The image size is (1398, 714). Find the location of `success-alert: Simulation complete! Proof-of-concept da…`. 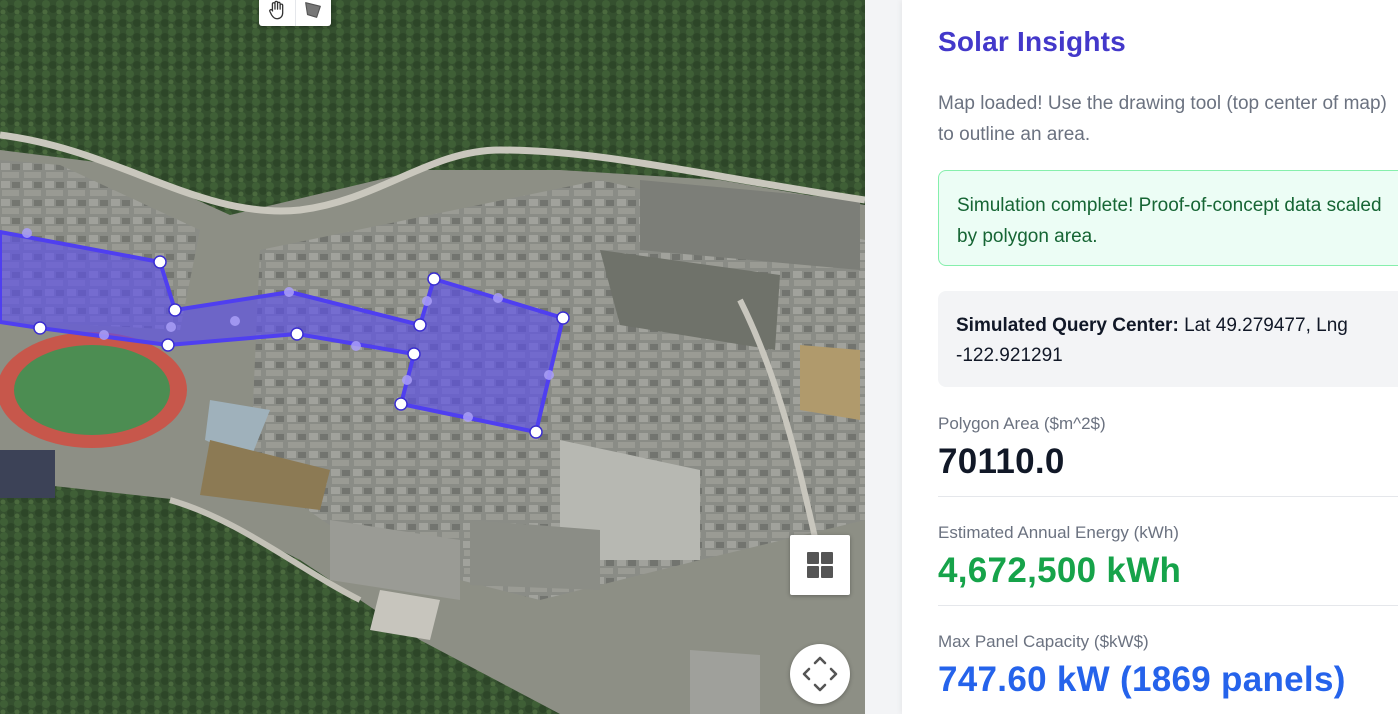

success-alert: Simulation complete! Proof-of-concept da… is located at coordinates (1168, 218).